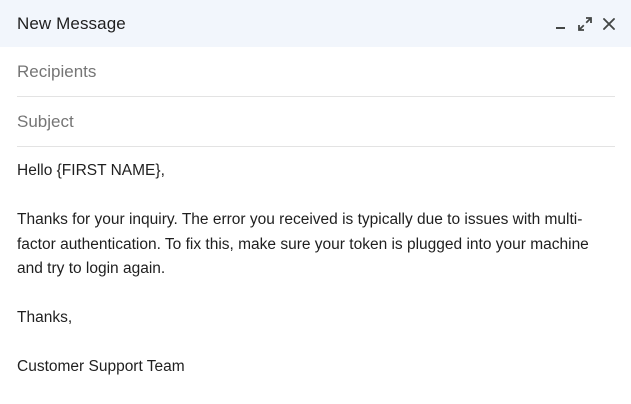 The height and width of the screenshot is (404, 631). I want to click on recipients-row, so click(316, 72).